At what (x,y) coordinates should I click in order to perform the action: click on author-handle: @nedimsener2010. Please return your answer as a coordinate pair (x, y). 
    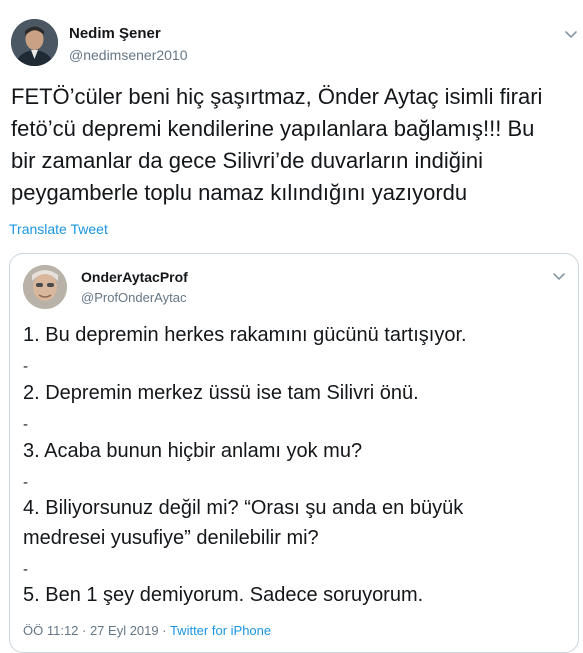
    Looking at the image, I should click on (128, 55).